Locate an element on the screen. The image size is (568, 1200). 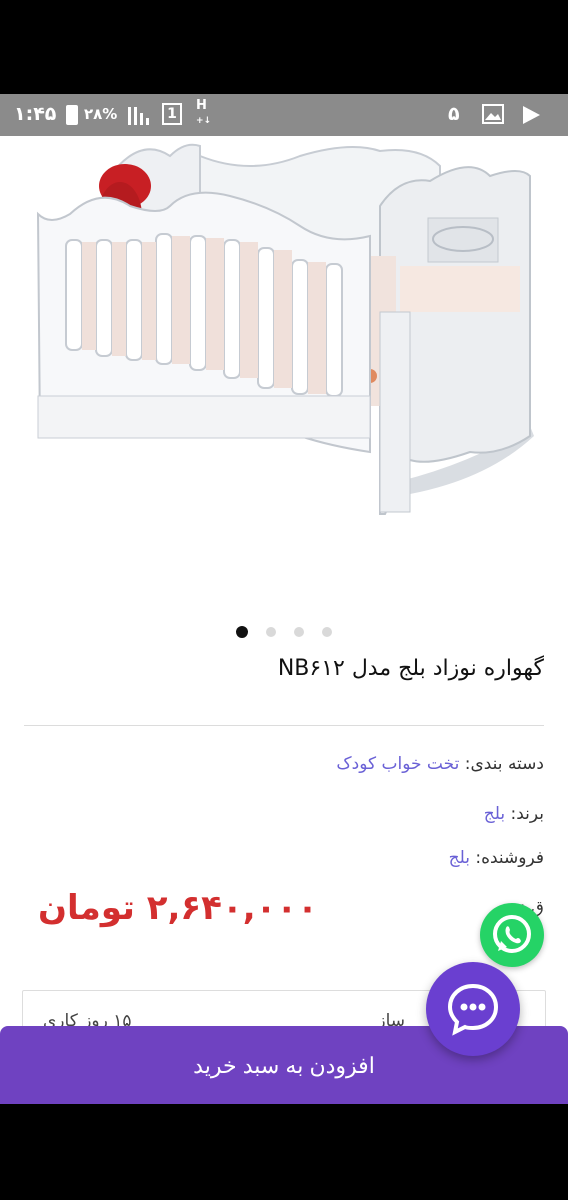
network-type: H is located at coordinates (201, 105).